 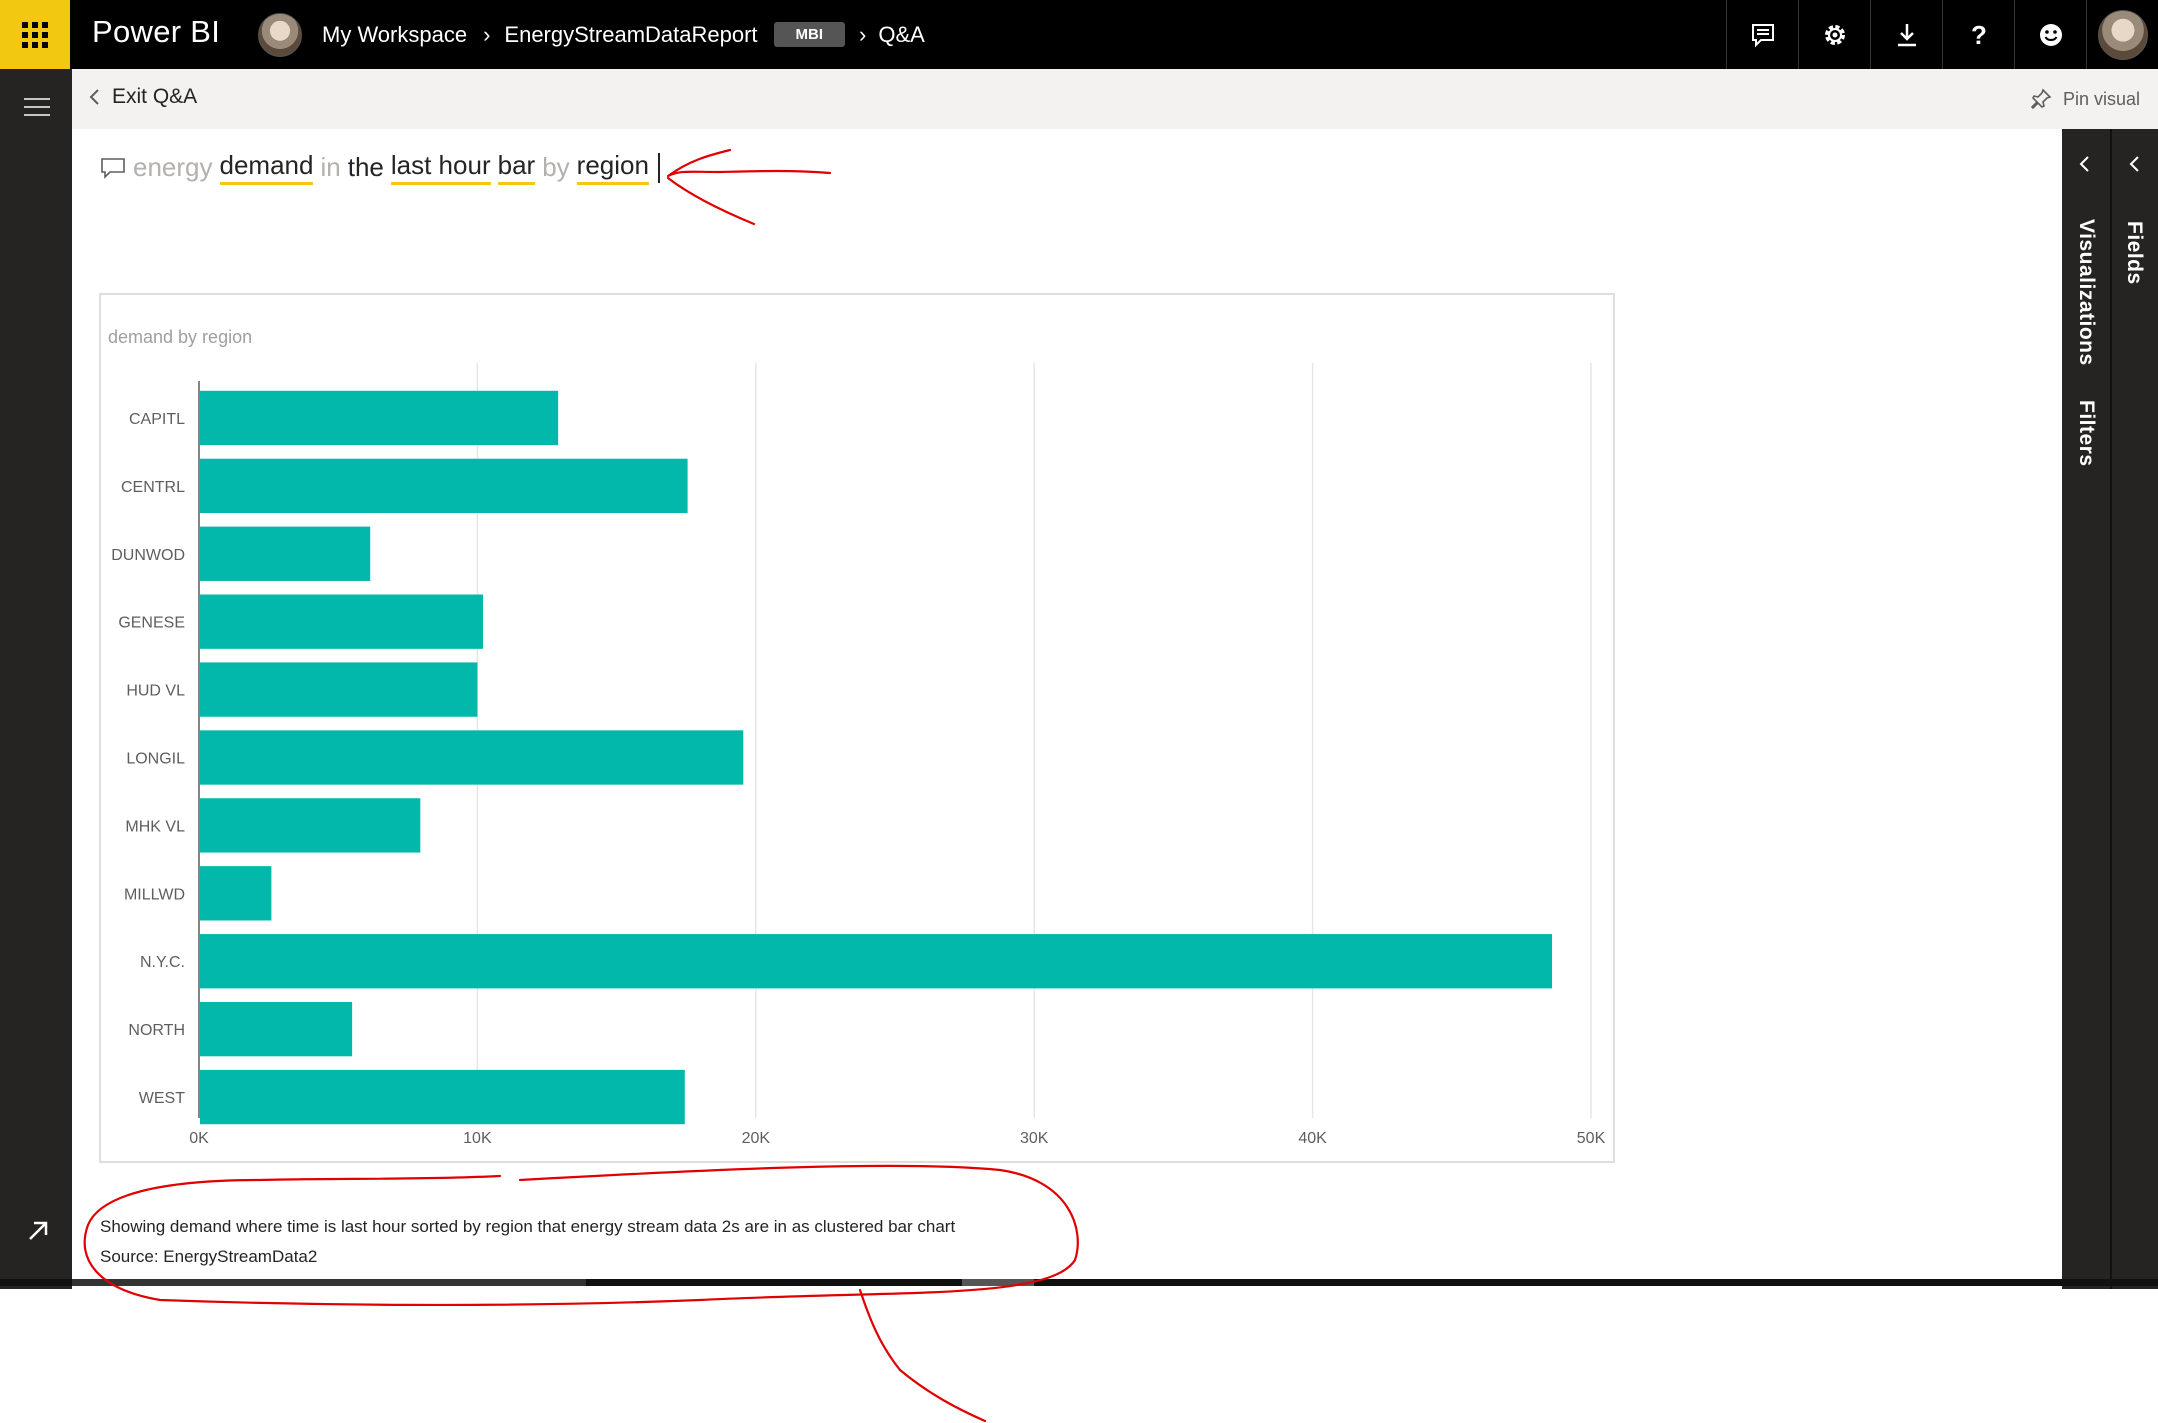 I want to click on pin-icon, so click(x=2041, y=99).